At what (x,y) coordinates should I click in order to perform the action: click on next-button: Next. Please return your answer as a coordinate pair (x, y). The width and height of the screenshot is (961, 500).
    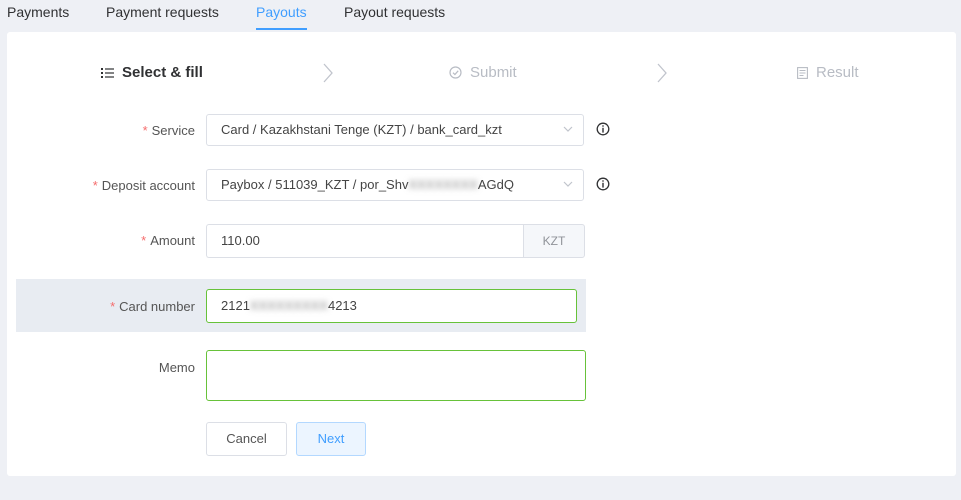
    Looking at the image, I should click on (331, 439).